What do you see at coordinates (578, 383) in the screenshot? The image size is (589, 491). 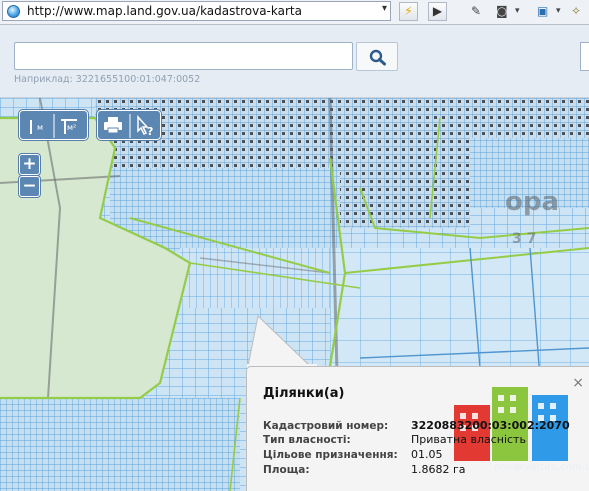 I see `close-icon: ×` at bounding box center [578, 383].